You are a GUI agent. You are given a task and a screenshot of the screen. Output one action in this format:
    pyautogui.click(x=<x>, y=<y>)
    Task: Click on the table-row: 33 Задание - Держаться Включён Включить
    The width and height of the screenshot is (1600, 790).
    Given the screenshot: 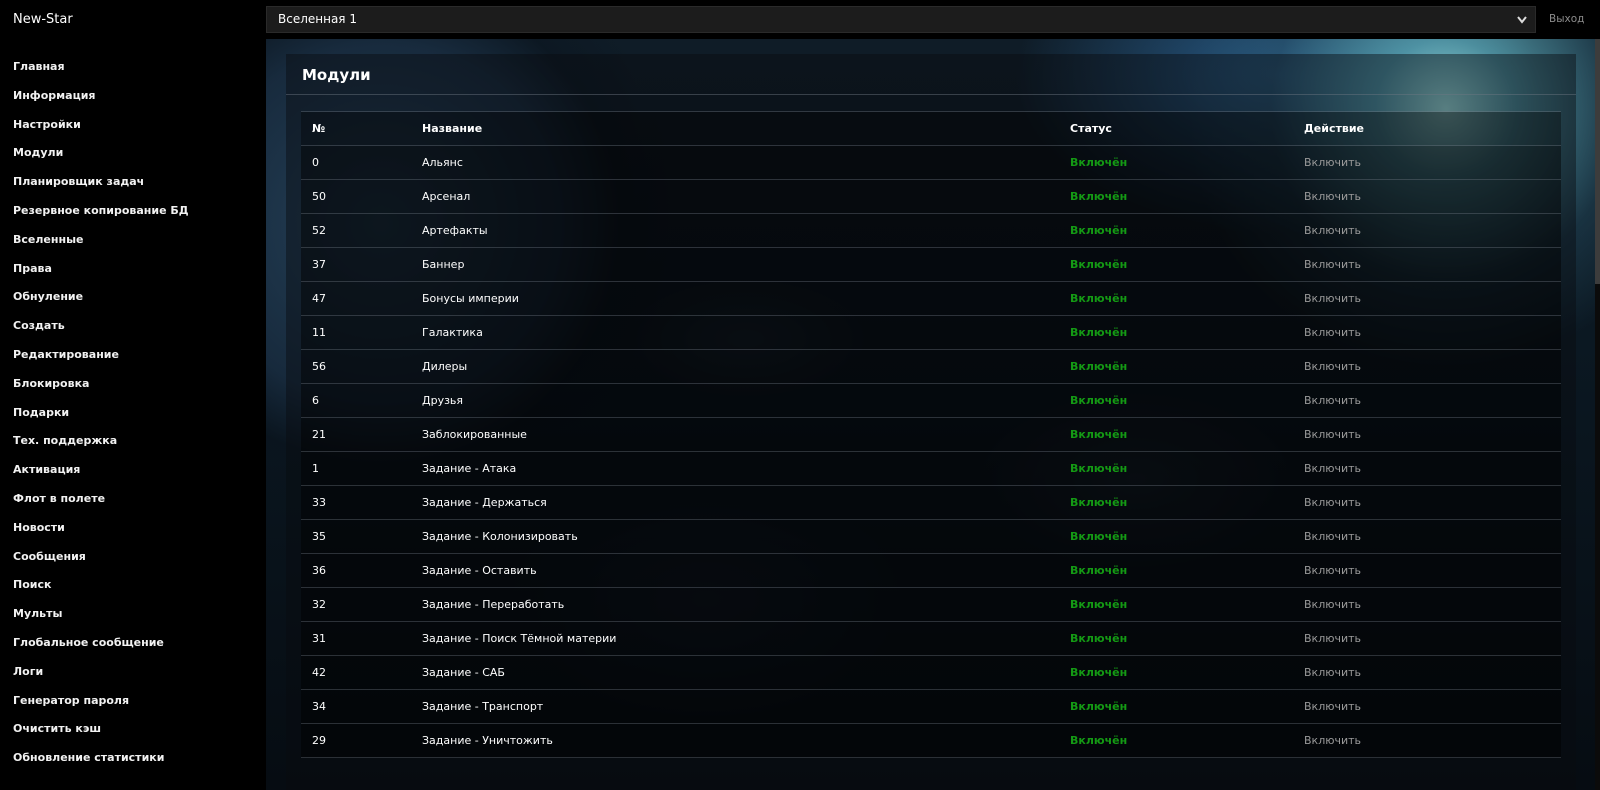 What is the action you would take?
    pyautogui.click(x=931, y=502)
    